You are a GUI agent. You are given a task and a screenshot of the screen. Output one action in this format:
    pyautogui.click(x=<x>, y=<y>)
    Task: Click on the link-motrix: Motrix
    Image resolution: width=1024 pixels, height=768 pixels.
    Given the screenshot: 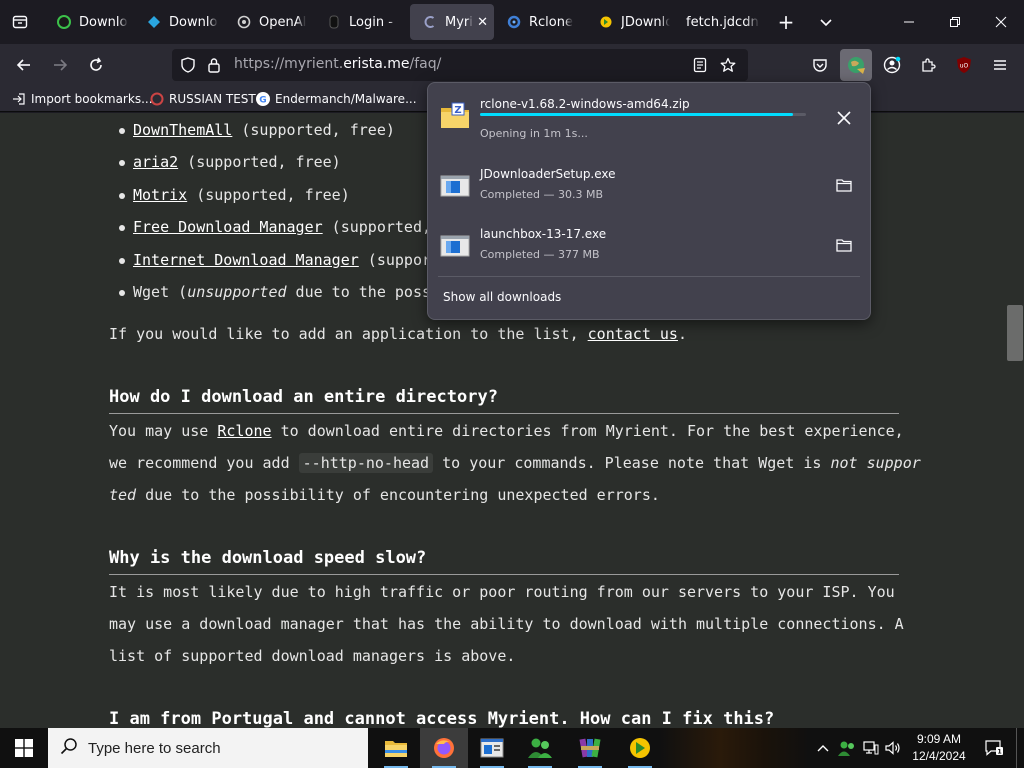 What is the action you would take?
    pyautogui.click(x=160, y=195)
    